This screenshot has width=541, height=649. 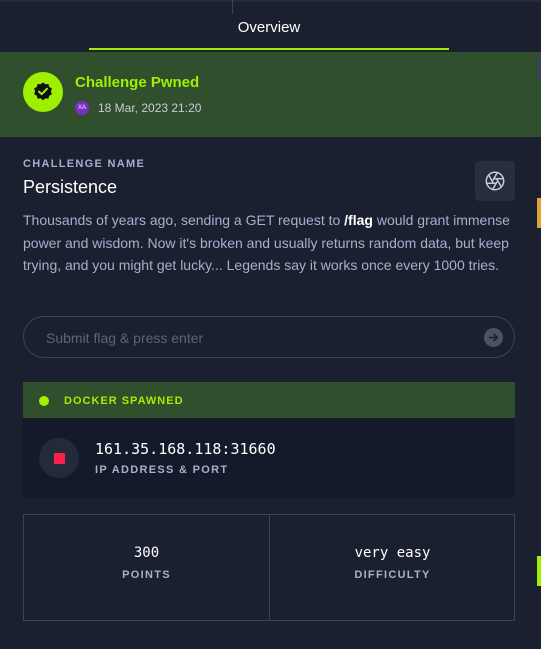 I want to click on docker-status-header: DOCKER SPAWNED, so click(x=269, y=400).